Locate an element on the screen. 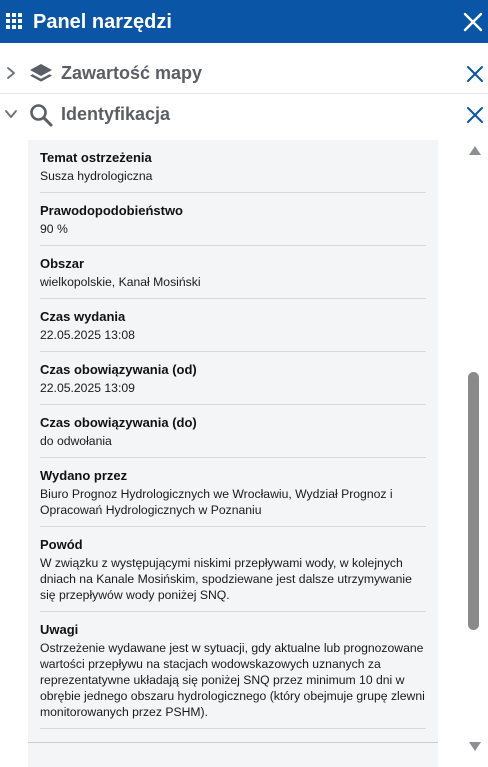 The image size is (488, 767). field-label: Prawodopodobieństwo is located at coordinates (111, 210).